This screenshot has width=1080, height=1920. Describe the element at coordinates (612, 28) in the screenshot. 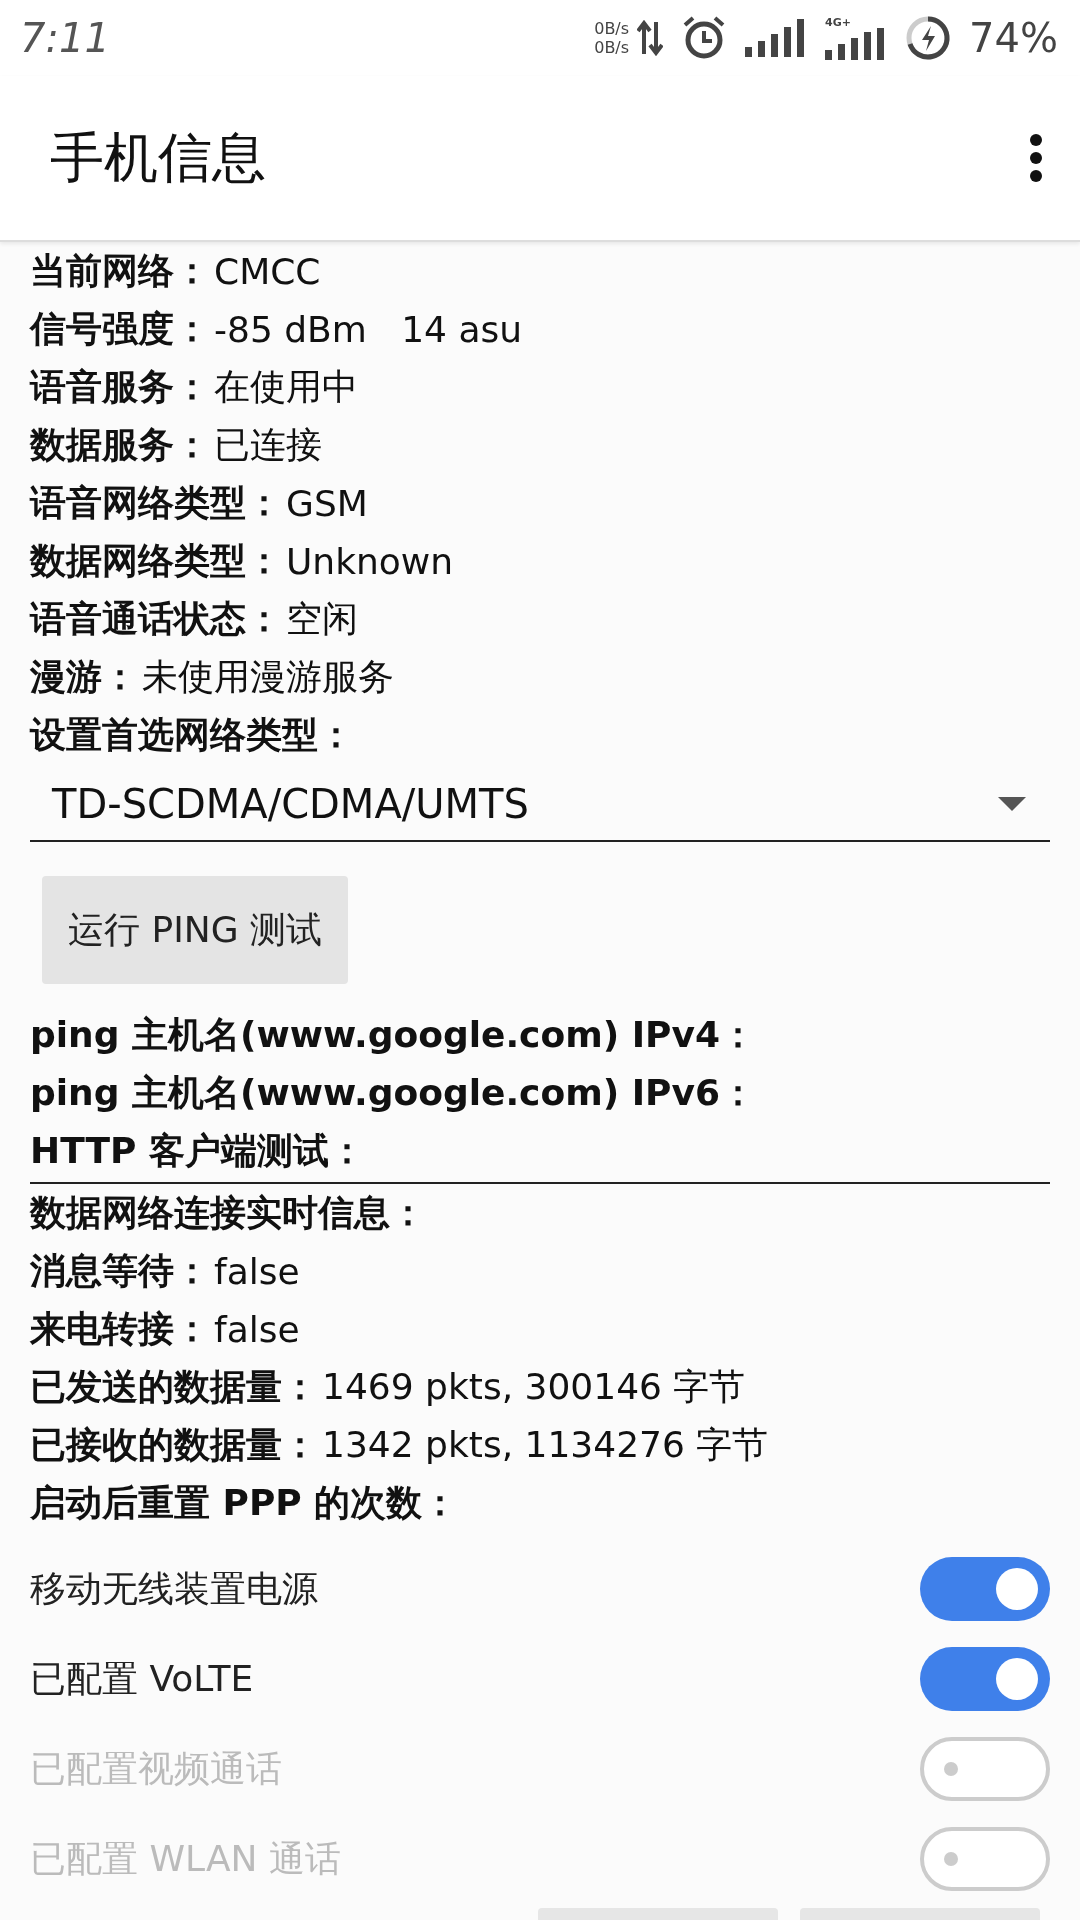

I see `upload-speed: 0B/s` at that location.